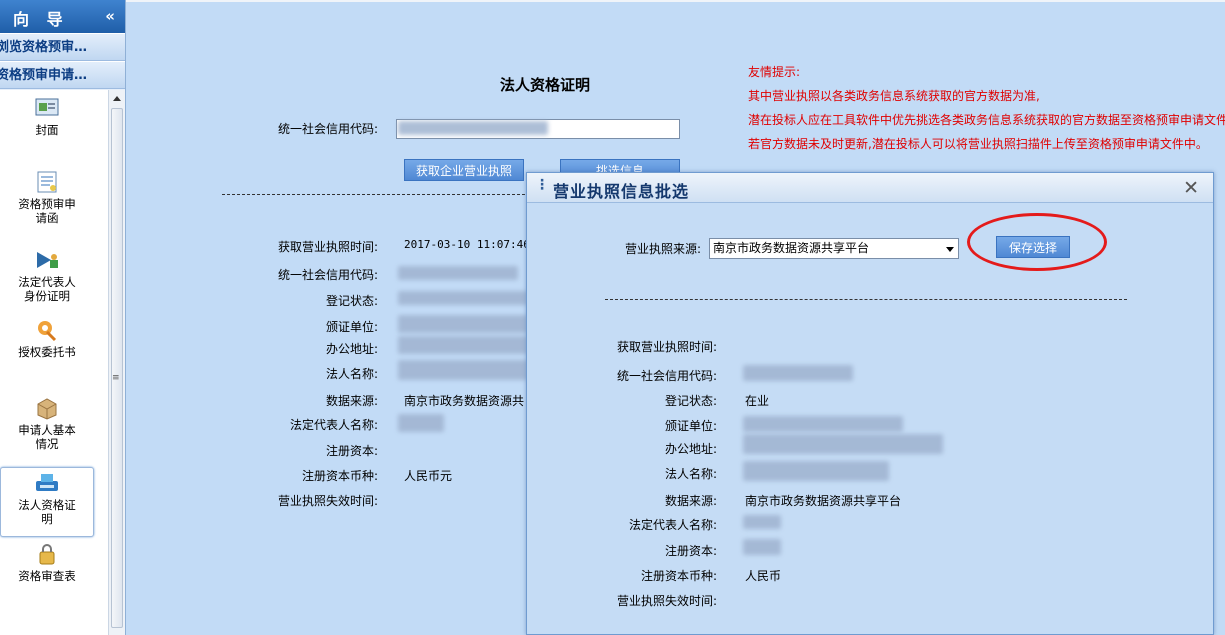 The height and width of the screenshot is (635, 1225). Describe the element at coordinates (47, 289) in the screenshot. I see `sidebar-item-label: 法定代表人身份证明` at that location.